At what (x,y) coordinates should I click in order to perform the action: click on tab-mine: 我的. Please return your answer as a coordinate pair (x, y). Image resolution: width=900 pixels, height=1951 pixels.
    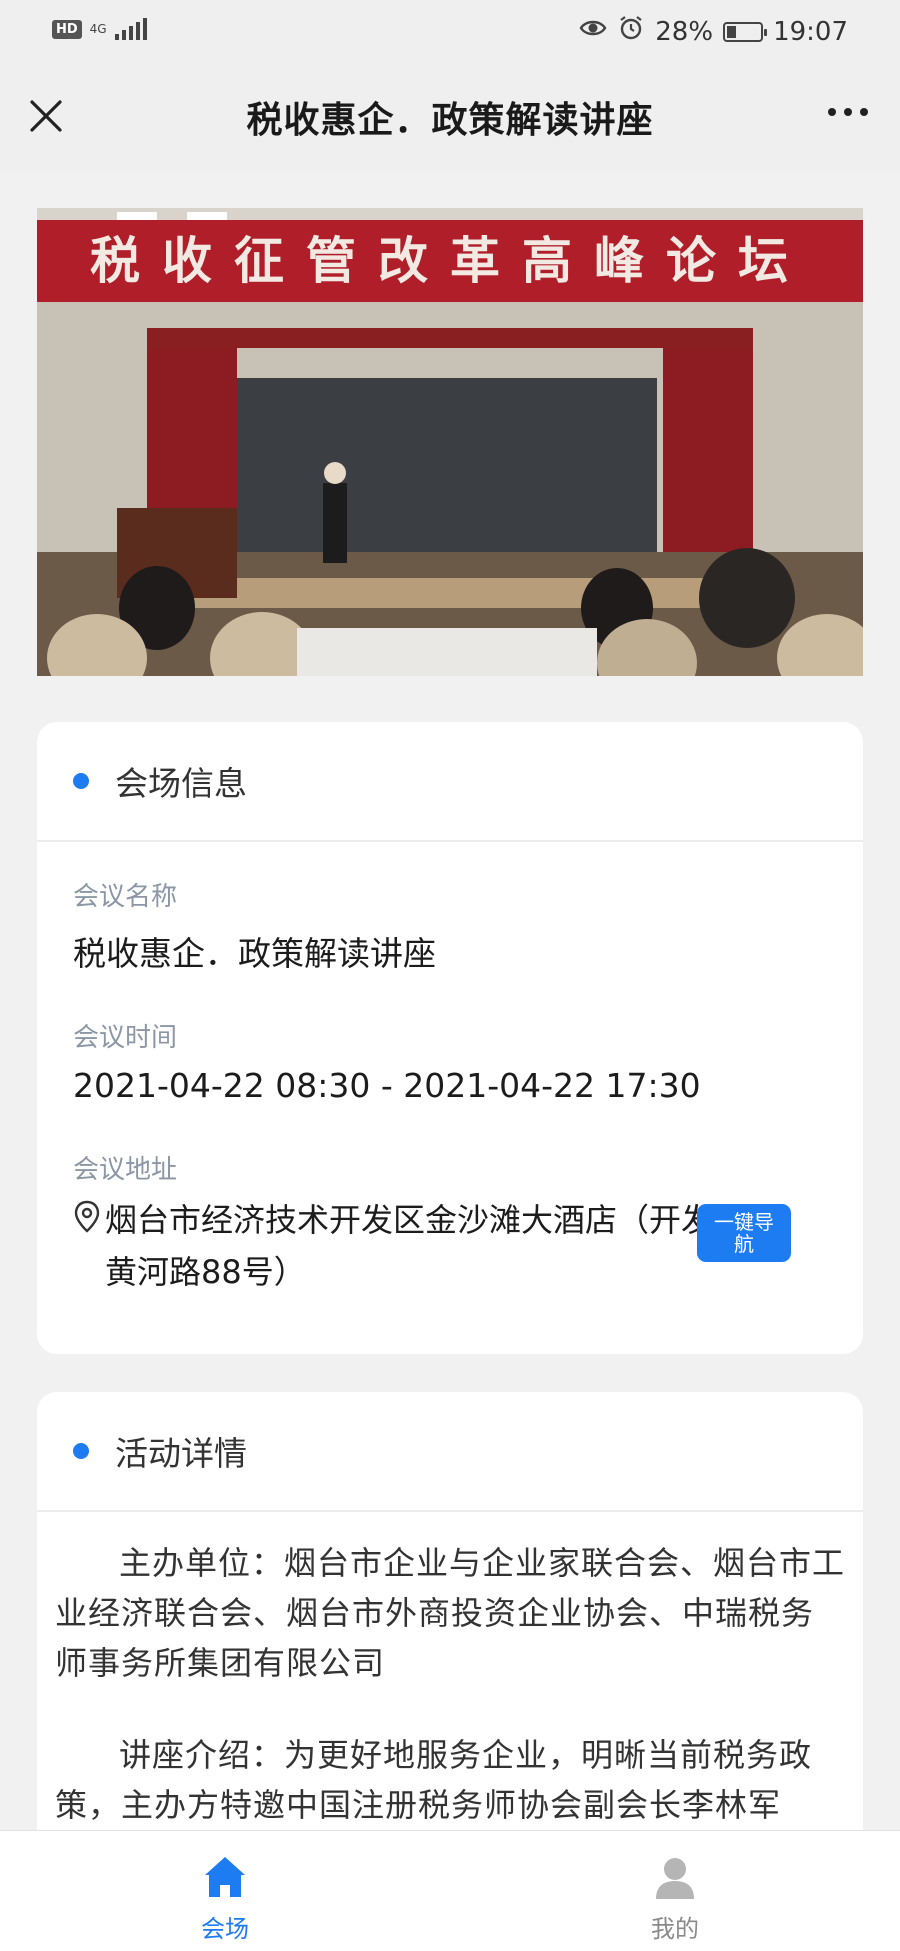
    Looking at the image, I should click on (675, 1891).